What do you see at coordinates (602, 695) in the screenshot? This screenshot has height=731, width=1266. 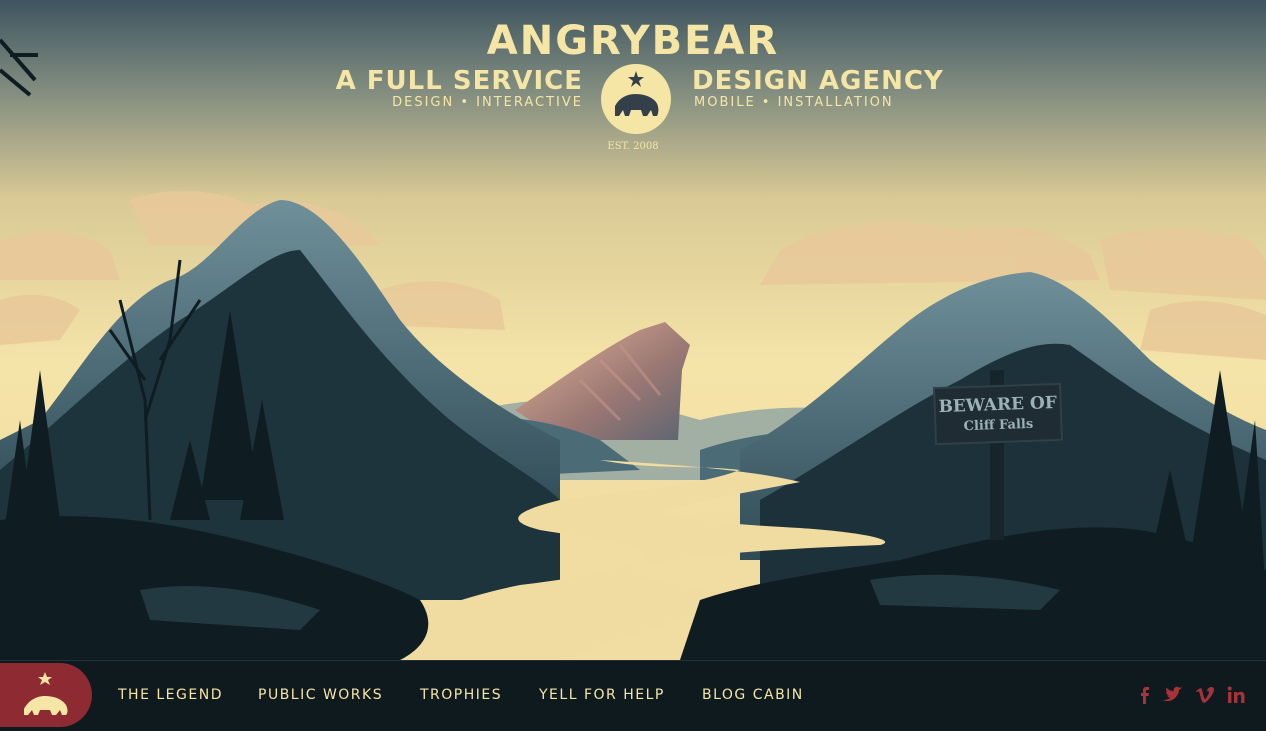 I see `nav-item-yell-for-help: YELL FOR HELP` at bounding box center [602, 695].